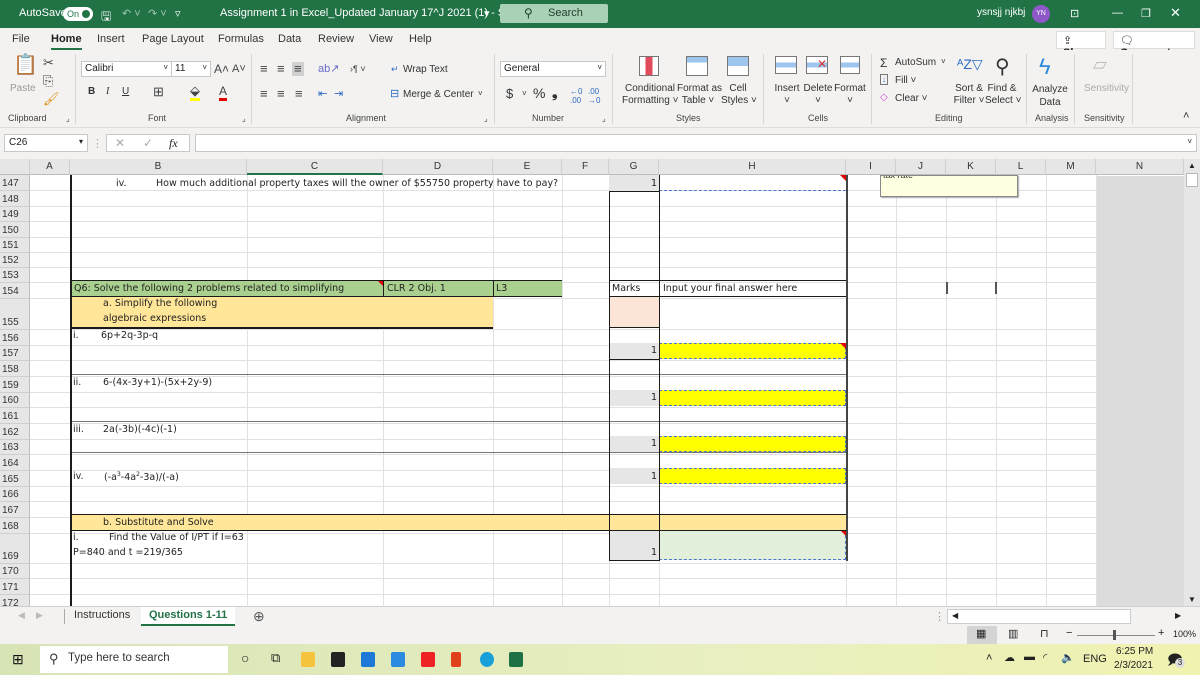 Image resolution: width=1200 pixels, height=675 pixels. Describe the element at coordinates (15, 183) in the screenshot. I see `row-header: 147` at that location.